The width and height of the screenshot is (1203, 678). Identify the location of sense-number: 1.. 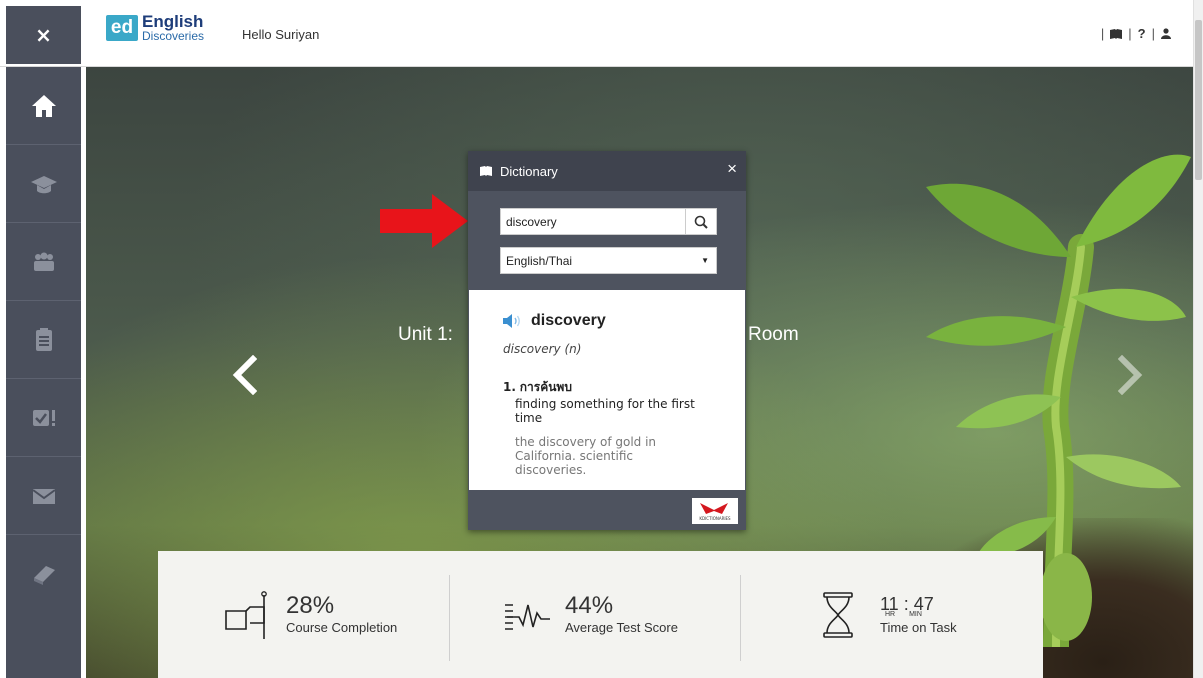
(509, 387).